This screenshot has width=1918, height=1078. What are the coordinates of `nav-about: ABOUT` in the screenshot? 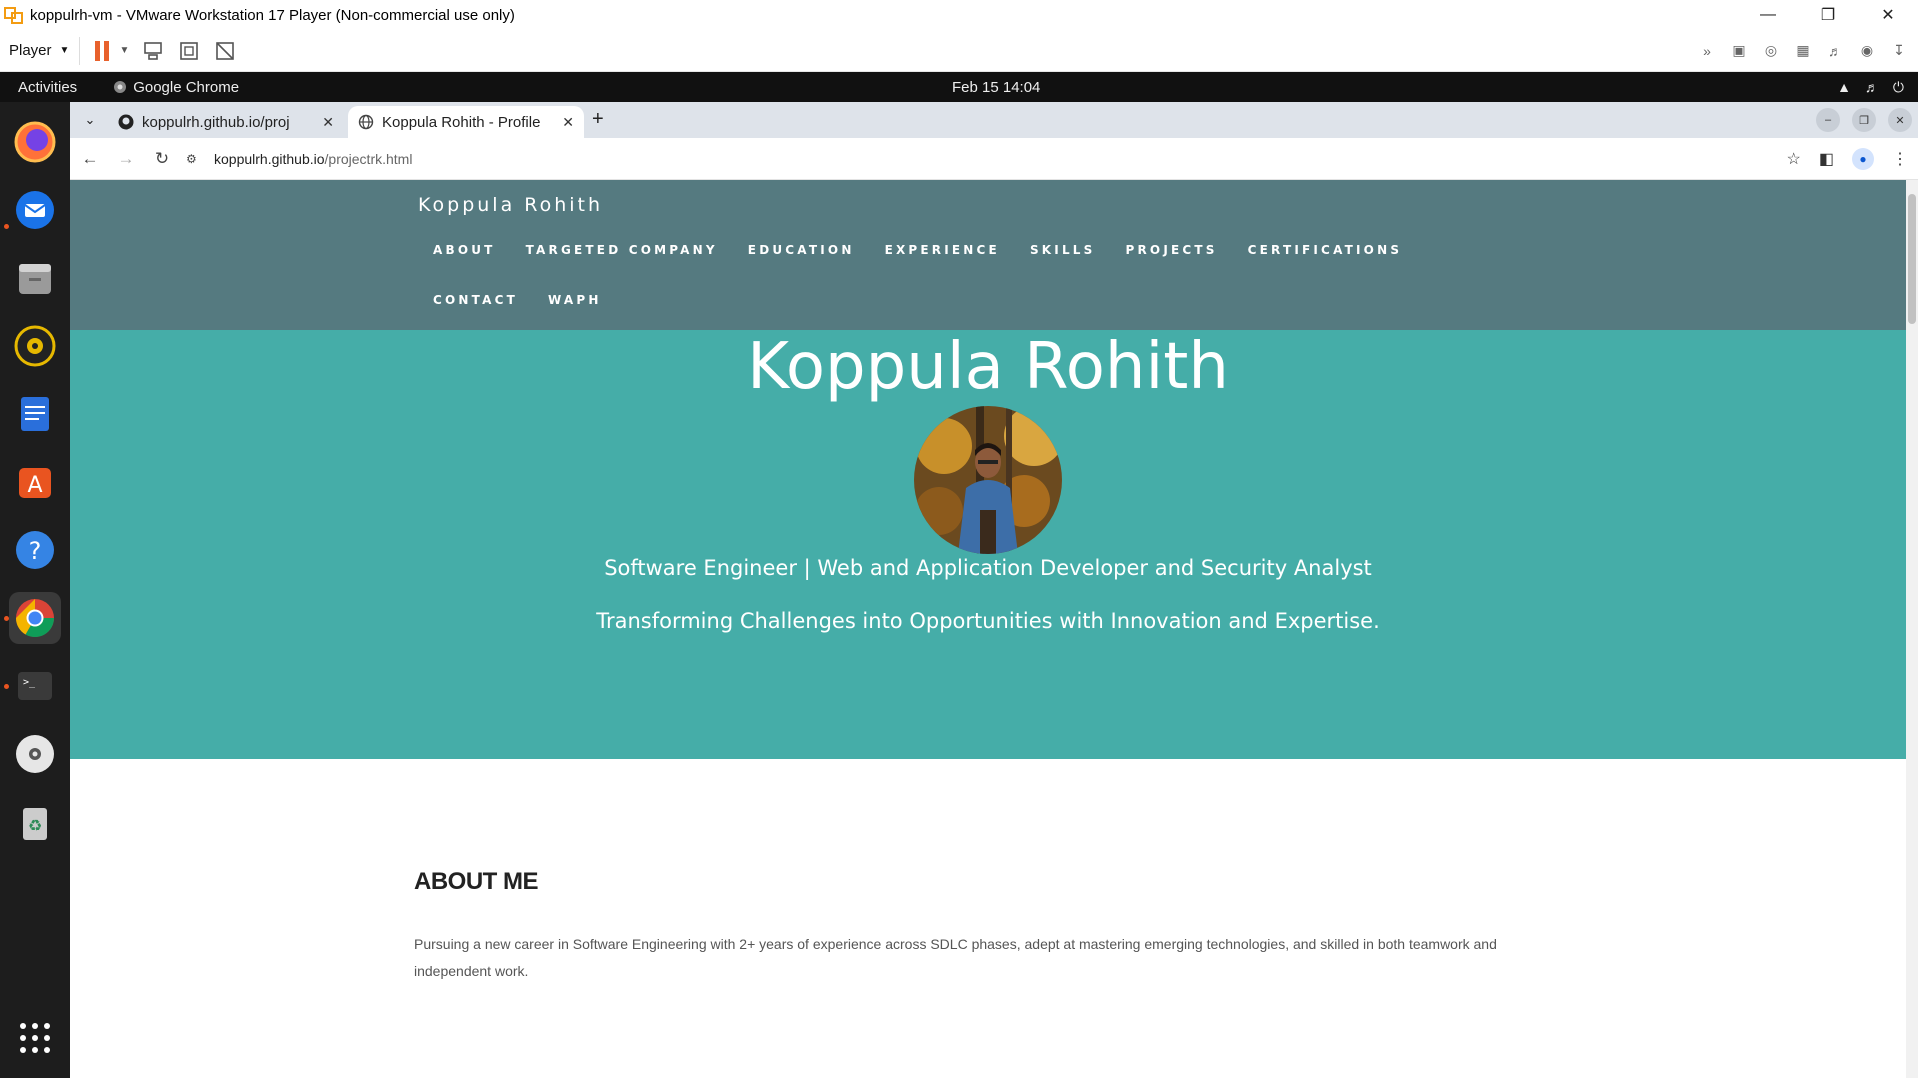 It's located at (464, 265).